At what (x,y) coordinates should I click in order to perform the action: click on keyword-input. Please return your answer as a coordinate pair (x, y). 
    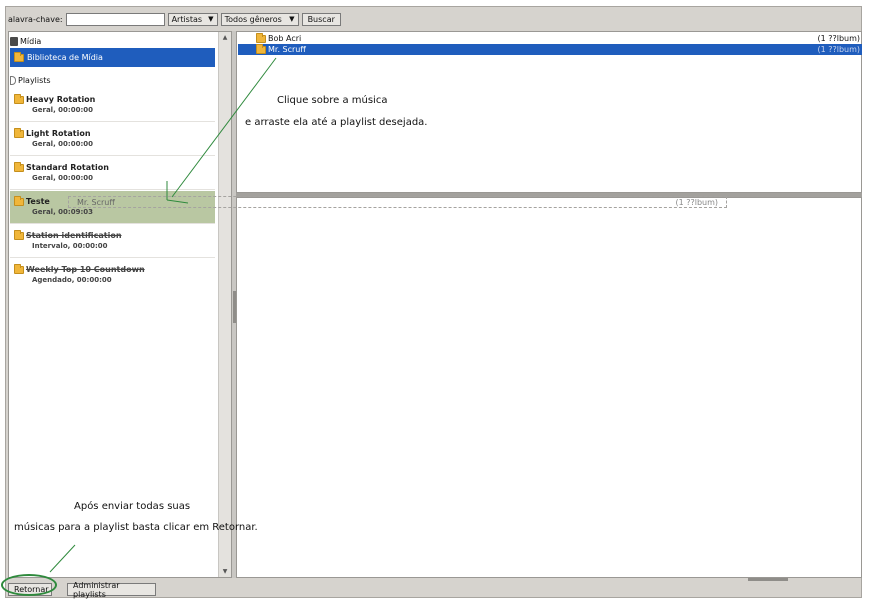
    Looking at the image, I should click on (115, 19).